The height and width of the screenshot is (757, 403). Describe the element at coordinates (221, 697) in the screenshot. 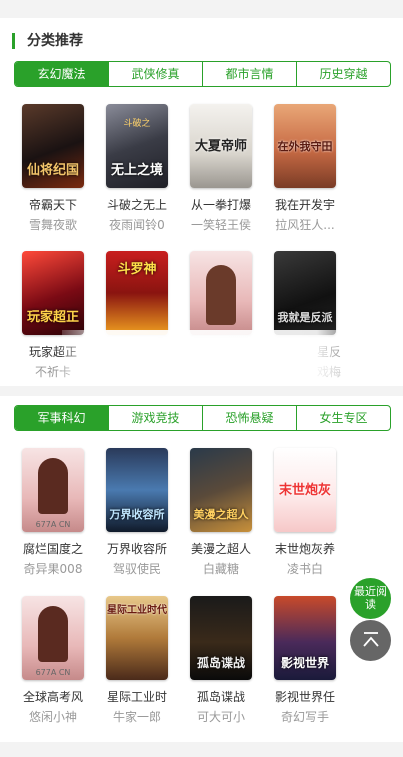

I see `book-title: 孤岛谍战` at that location.